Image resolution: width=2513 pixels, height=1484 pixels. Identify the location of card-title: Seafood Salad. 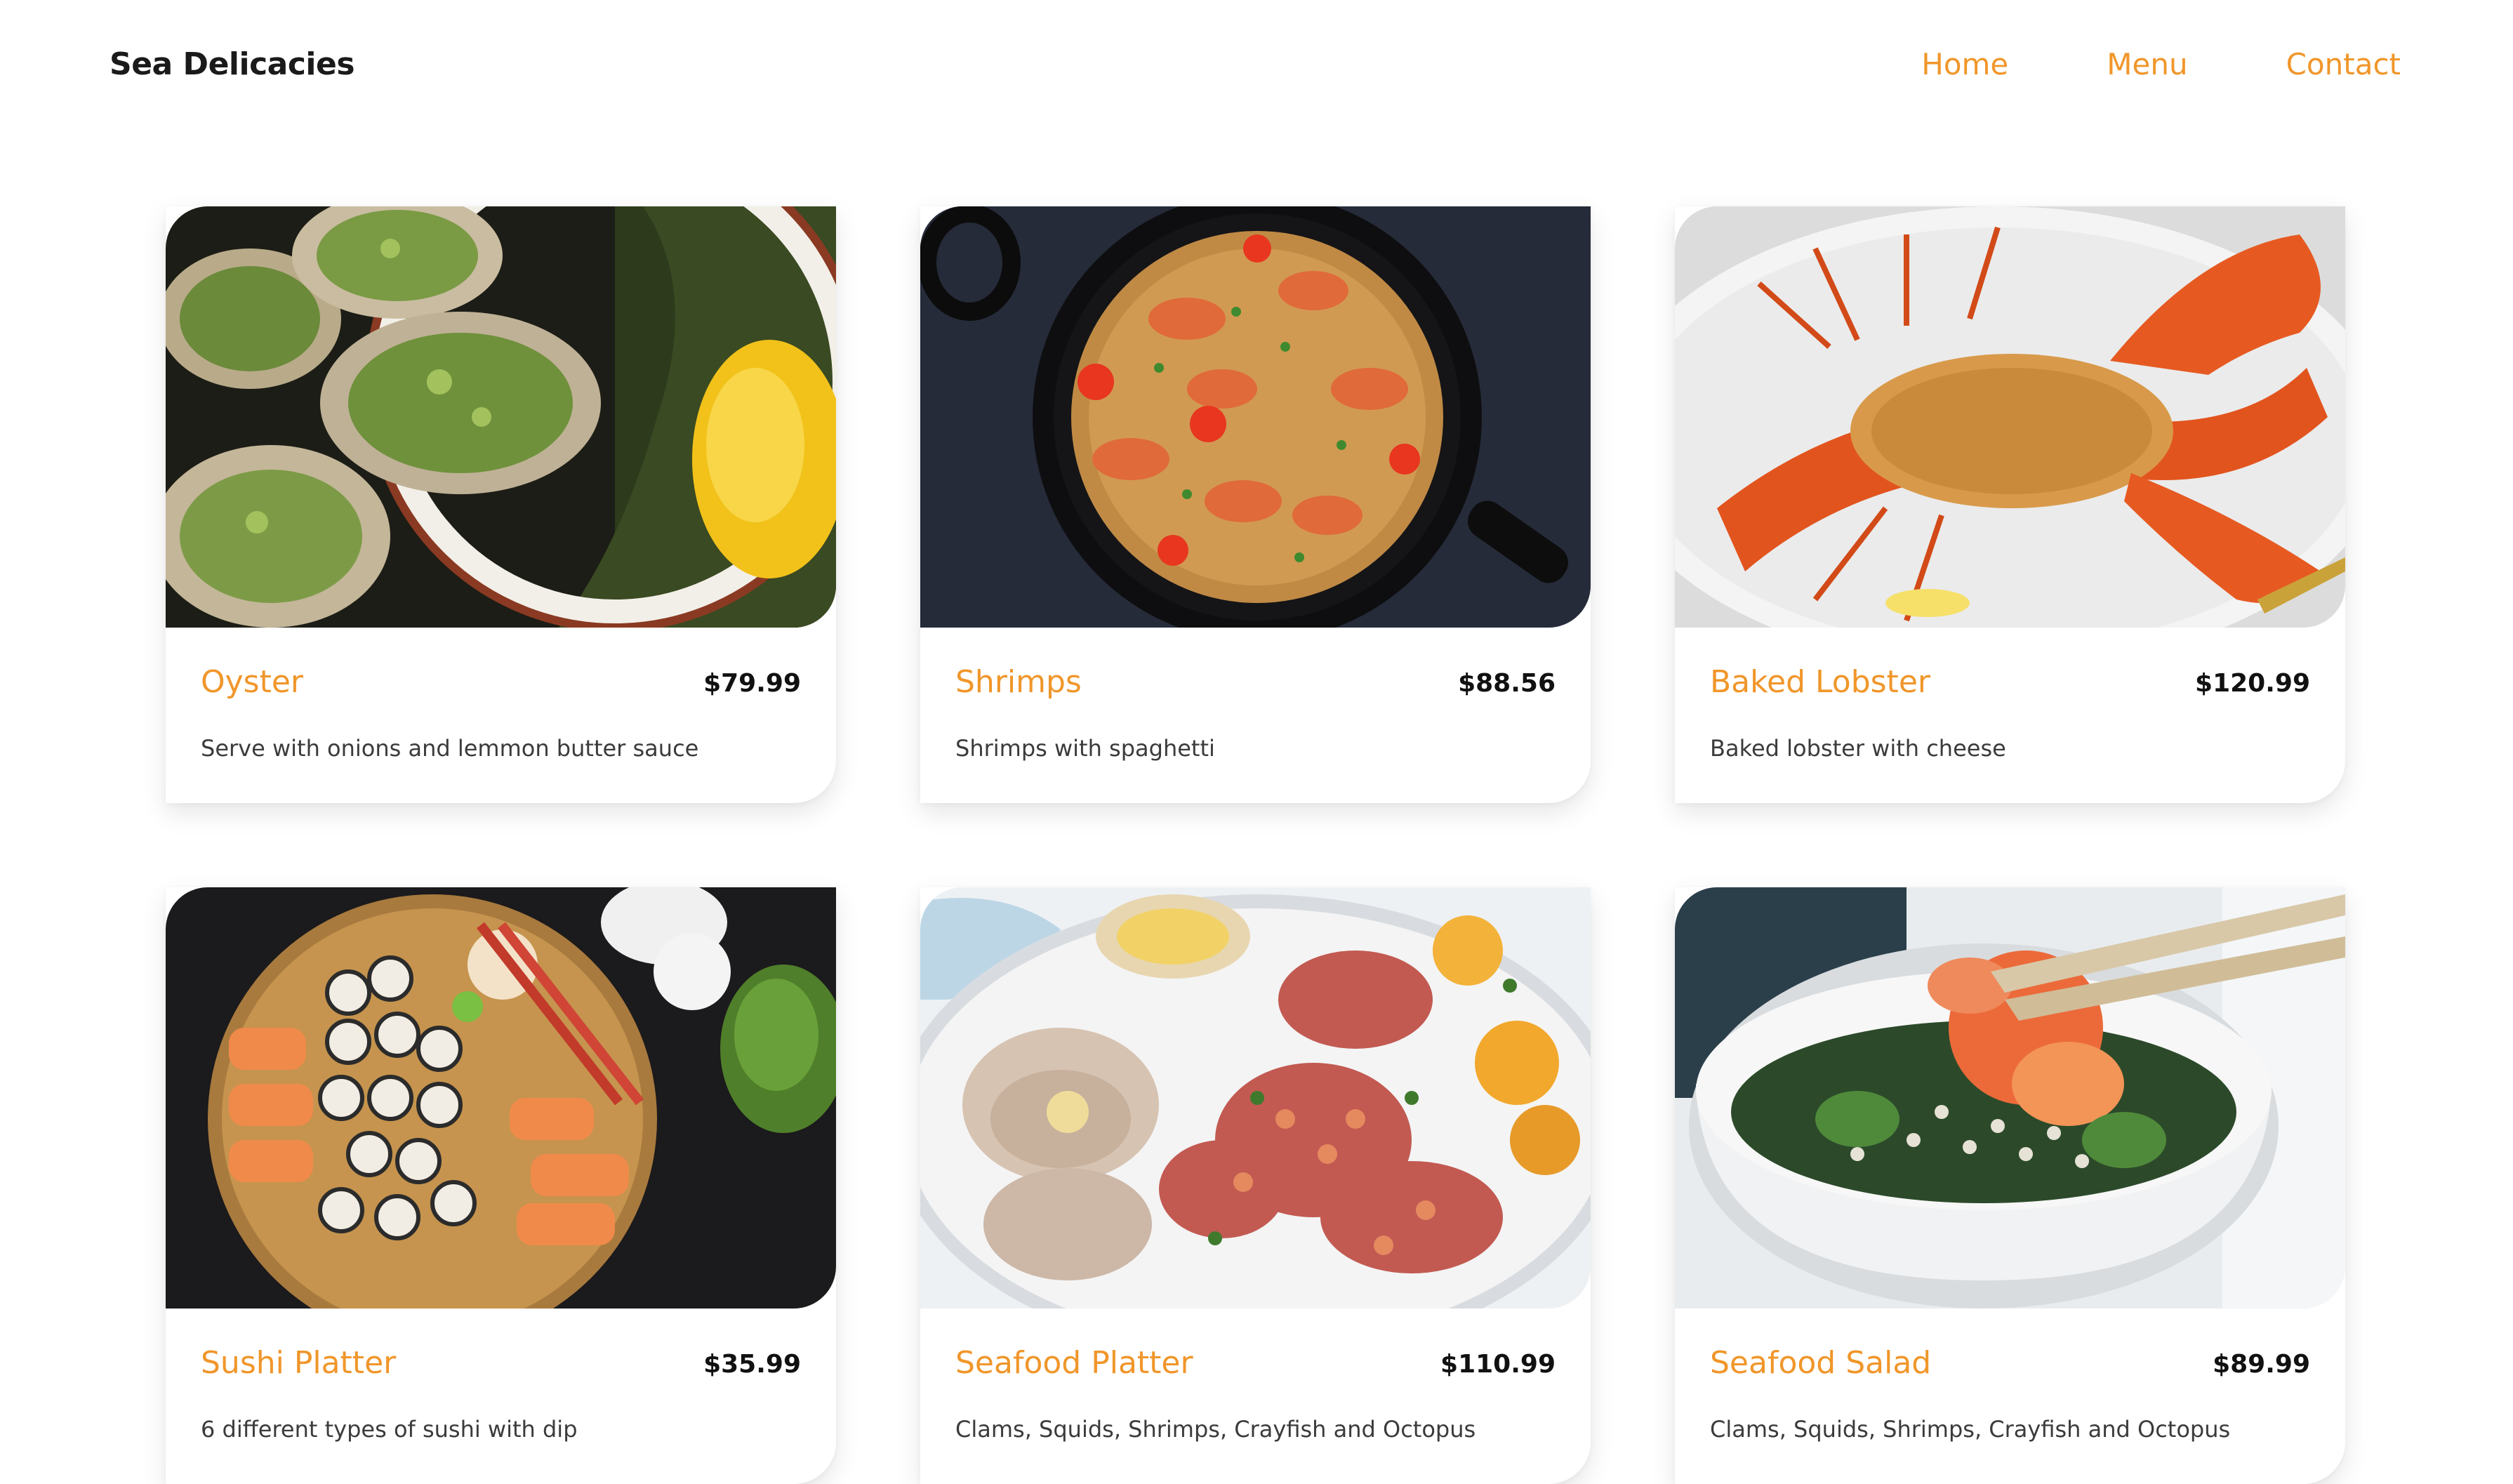
(1821, 1363).